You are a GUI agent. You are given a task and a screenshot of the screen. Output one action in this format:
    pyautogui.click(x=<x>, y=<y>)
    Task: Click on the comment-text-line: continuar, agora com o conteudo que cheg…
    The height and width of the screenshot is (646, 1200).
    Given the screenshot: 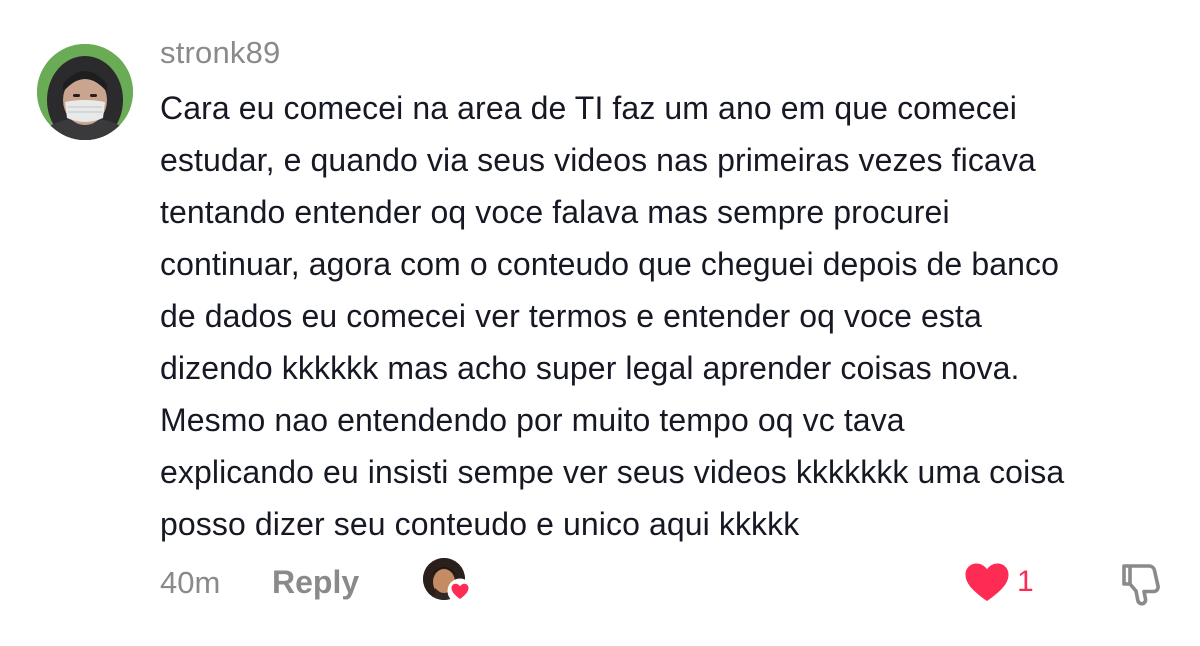 What is the action you would take?
    pyautogui.click(x=610, y=264)
    